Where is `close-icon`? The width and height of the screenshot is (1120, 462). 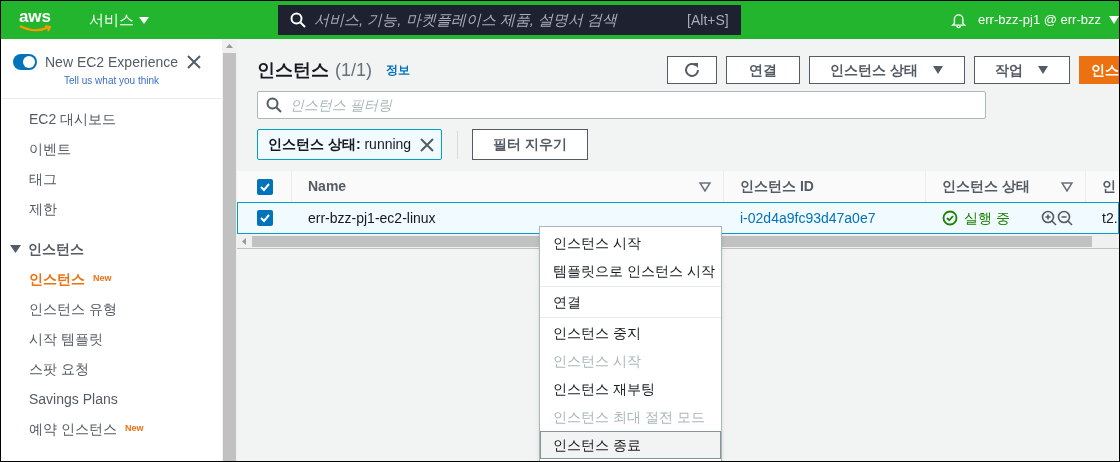
close-icon is located at coordinates (194, 62).